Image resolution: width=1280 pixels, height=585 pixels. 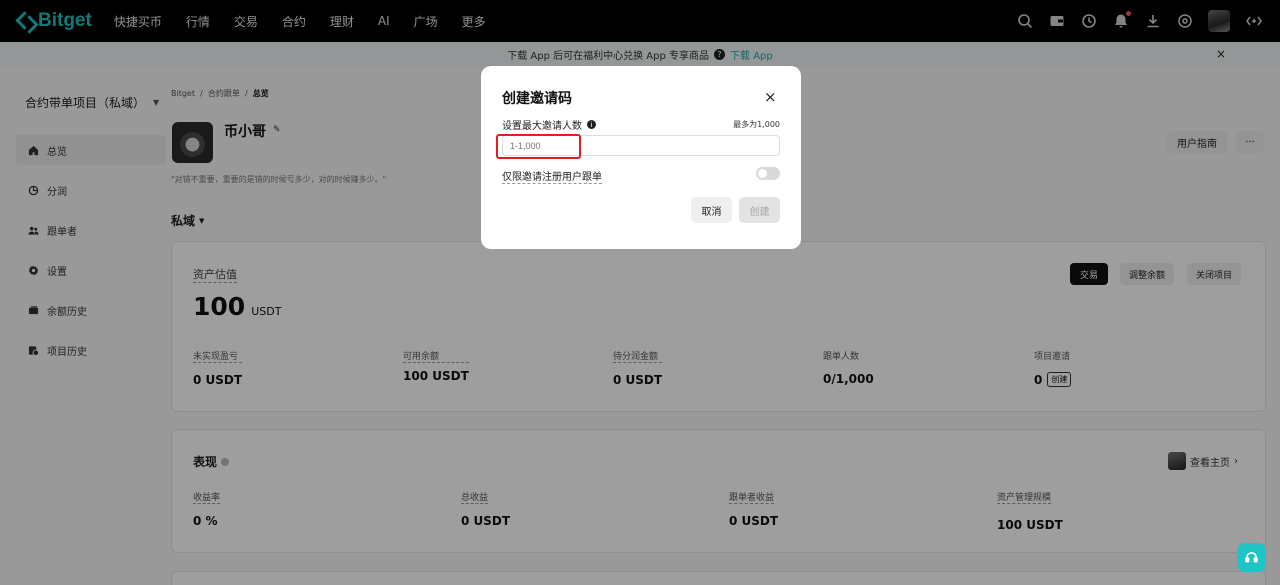 I want to click on headset-icon, so click(x=1251, y=557).